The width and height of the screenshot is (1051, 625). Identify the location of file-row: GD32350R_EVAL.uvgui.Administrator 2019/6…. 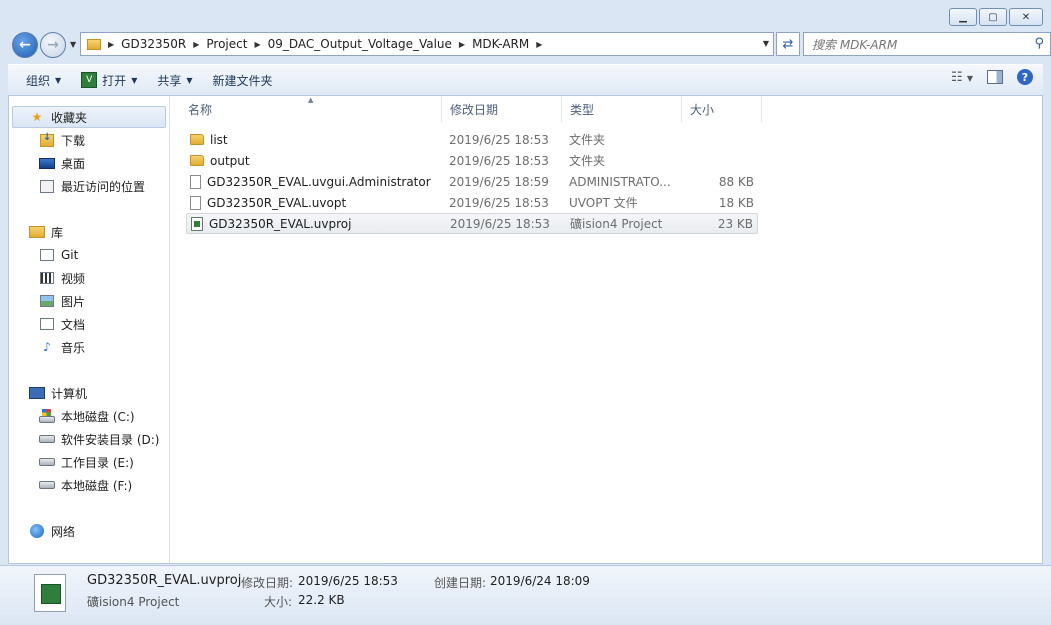
(472, 181).